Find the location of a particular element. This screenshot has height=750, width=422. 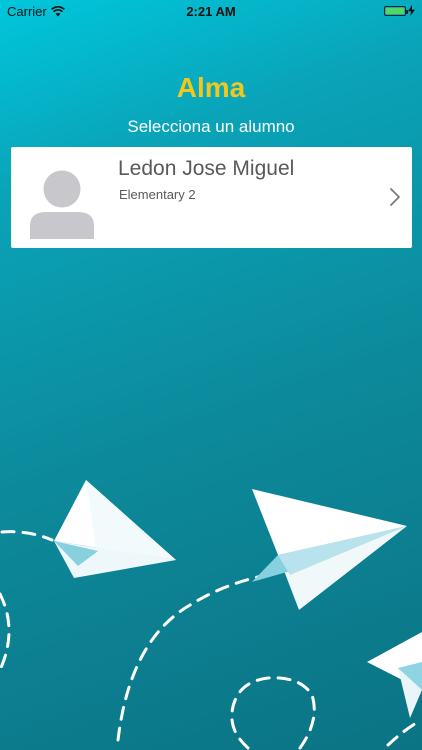

battery-group is located at coordinates (399, 10).